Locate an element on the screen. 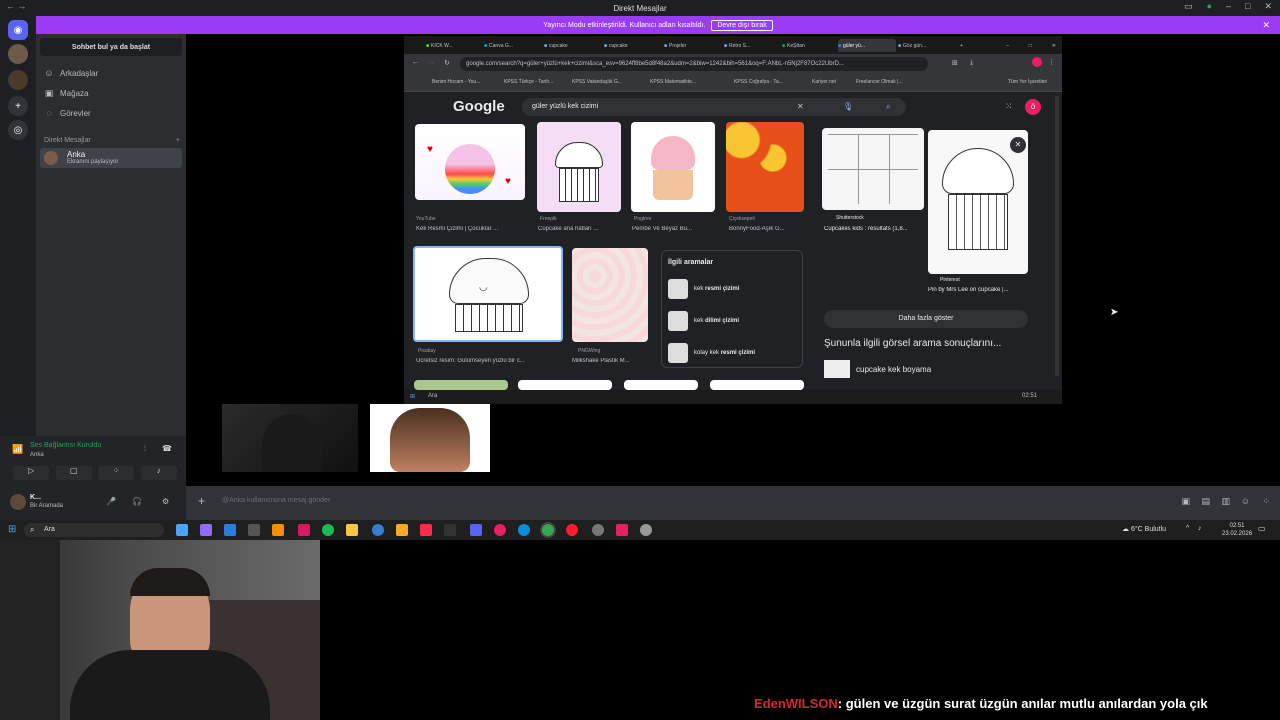 This screenshot has height=720, width=1280. create-dm-icon: + is located at coordinates (178, 140).